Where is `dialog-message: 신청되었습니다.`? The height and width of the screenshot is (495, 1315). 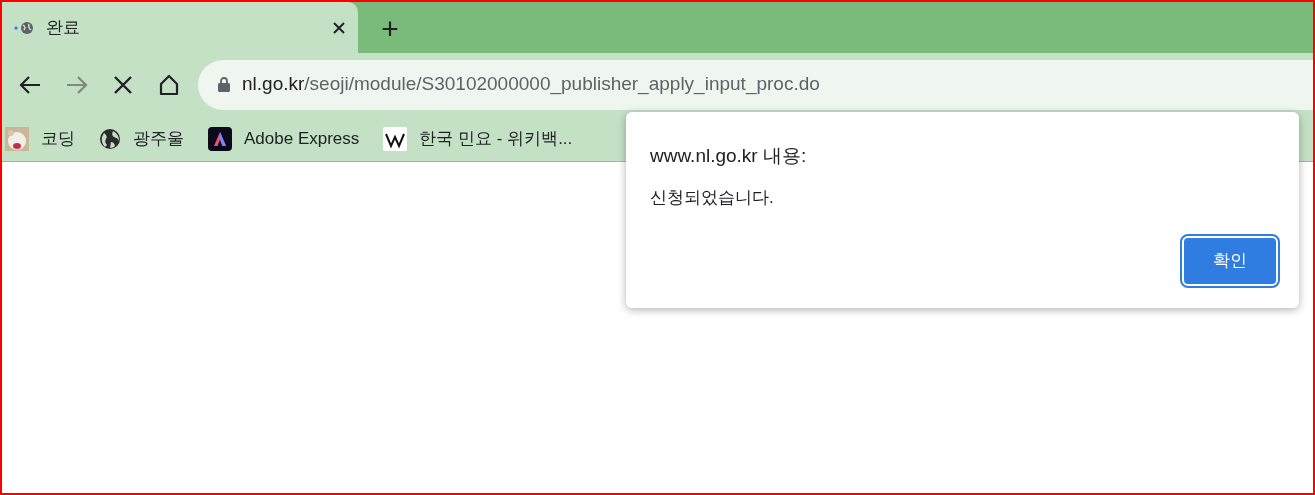
dialog-message: 신청되었습니다. is located at coordinates (712, 197).